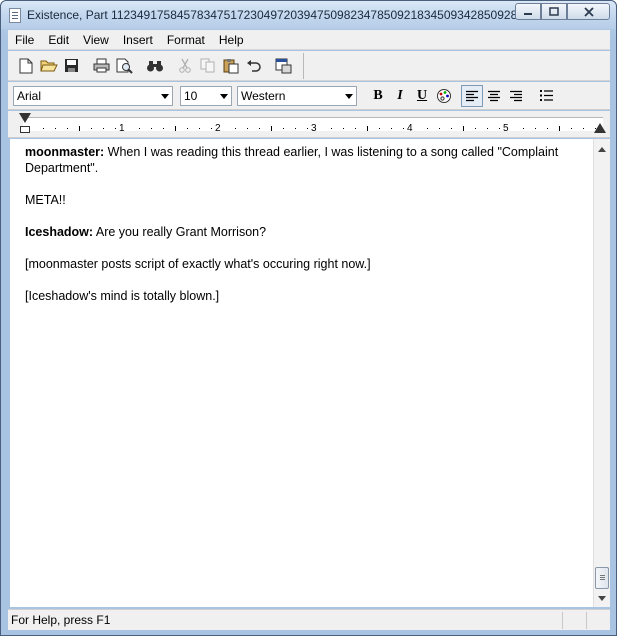 The height and width of the screenshot is (636, 617). What do you see at coordinates (25, 129) in the screenshot?
I see `left-indent-marker` at bounding box center [25, 129].